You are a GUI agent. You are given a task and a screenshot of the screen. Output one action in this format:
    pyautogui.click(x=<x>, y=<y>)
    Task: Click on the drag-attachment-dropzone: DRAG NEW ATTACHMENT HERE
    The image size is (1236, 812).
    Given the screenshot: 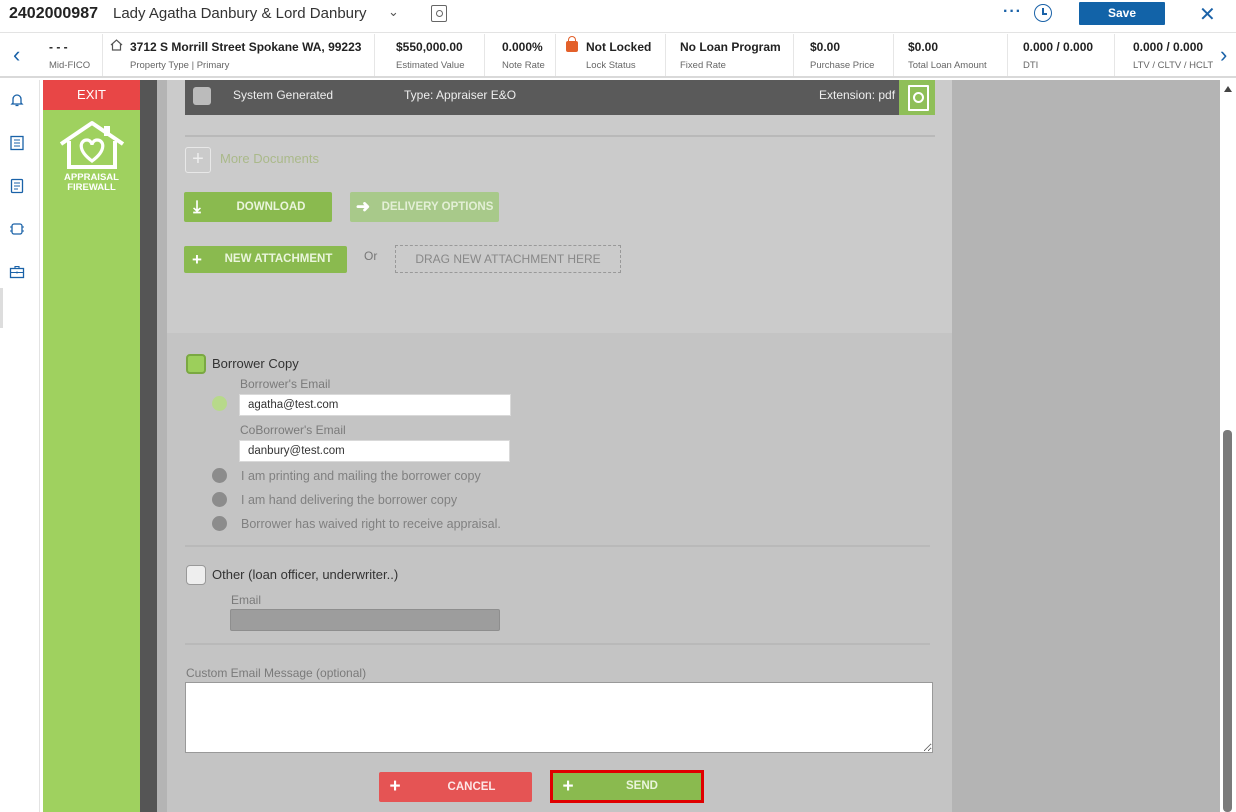 What is the action you would take?
    pyautogui.click(x=508, y=259)
    